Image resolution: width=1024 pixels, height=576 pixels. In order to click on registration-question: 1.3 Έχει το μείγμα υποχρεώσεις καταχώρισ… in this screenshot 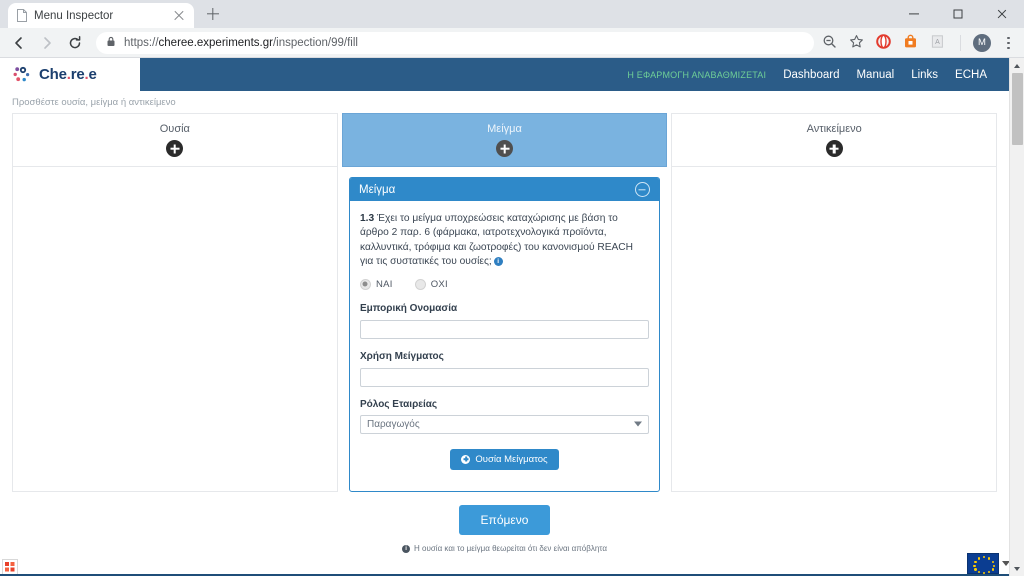, I will do `click(504, 241)`.